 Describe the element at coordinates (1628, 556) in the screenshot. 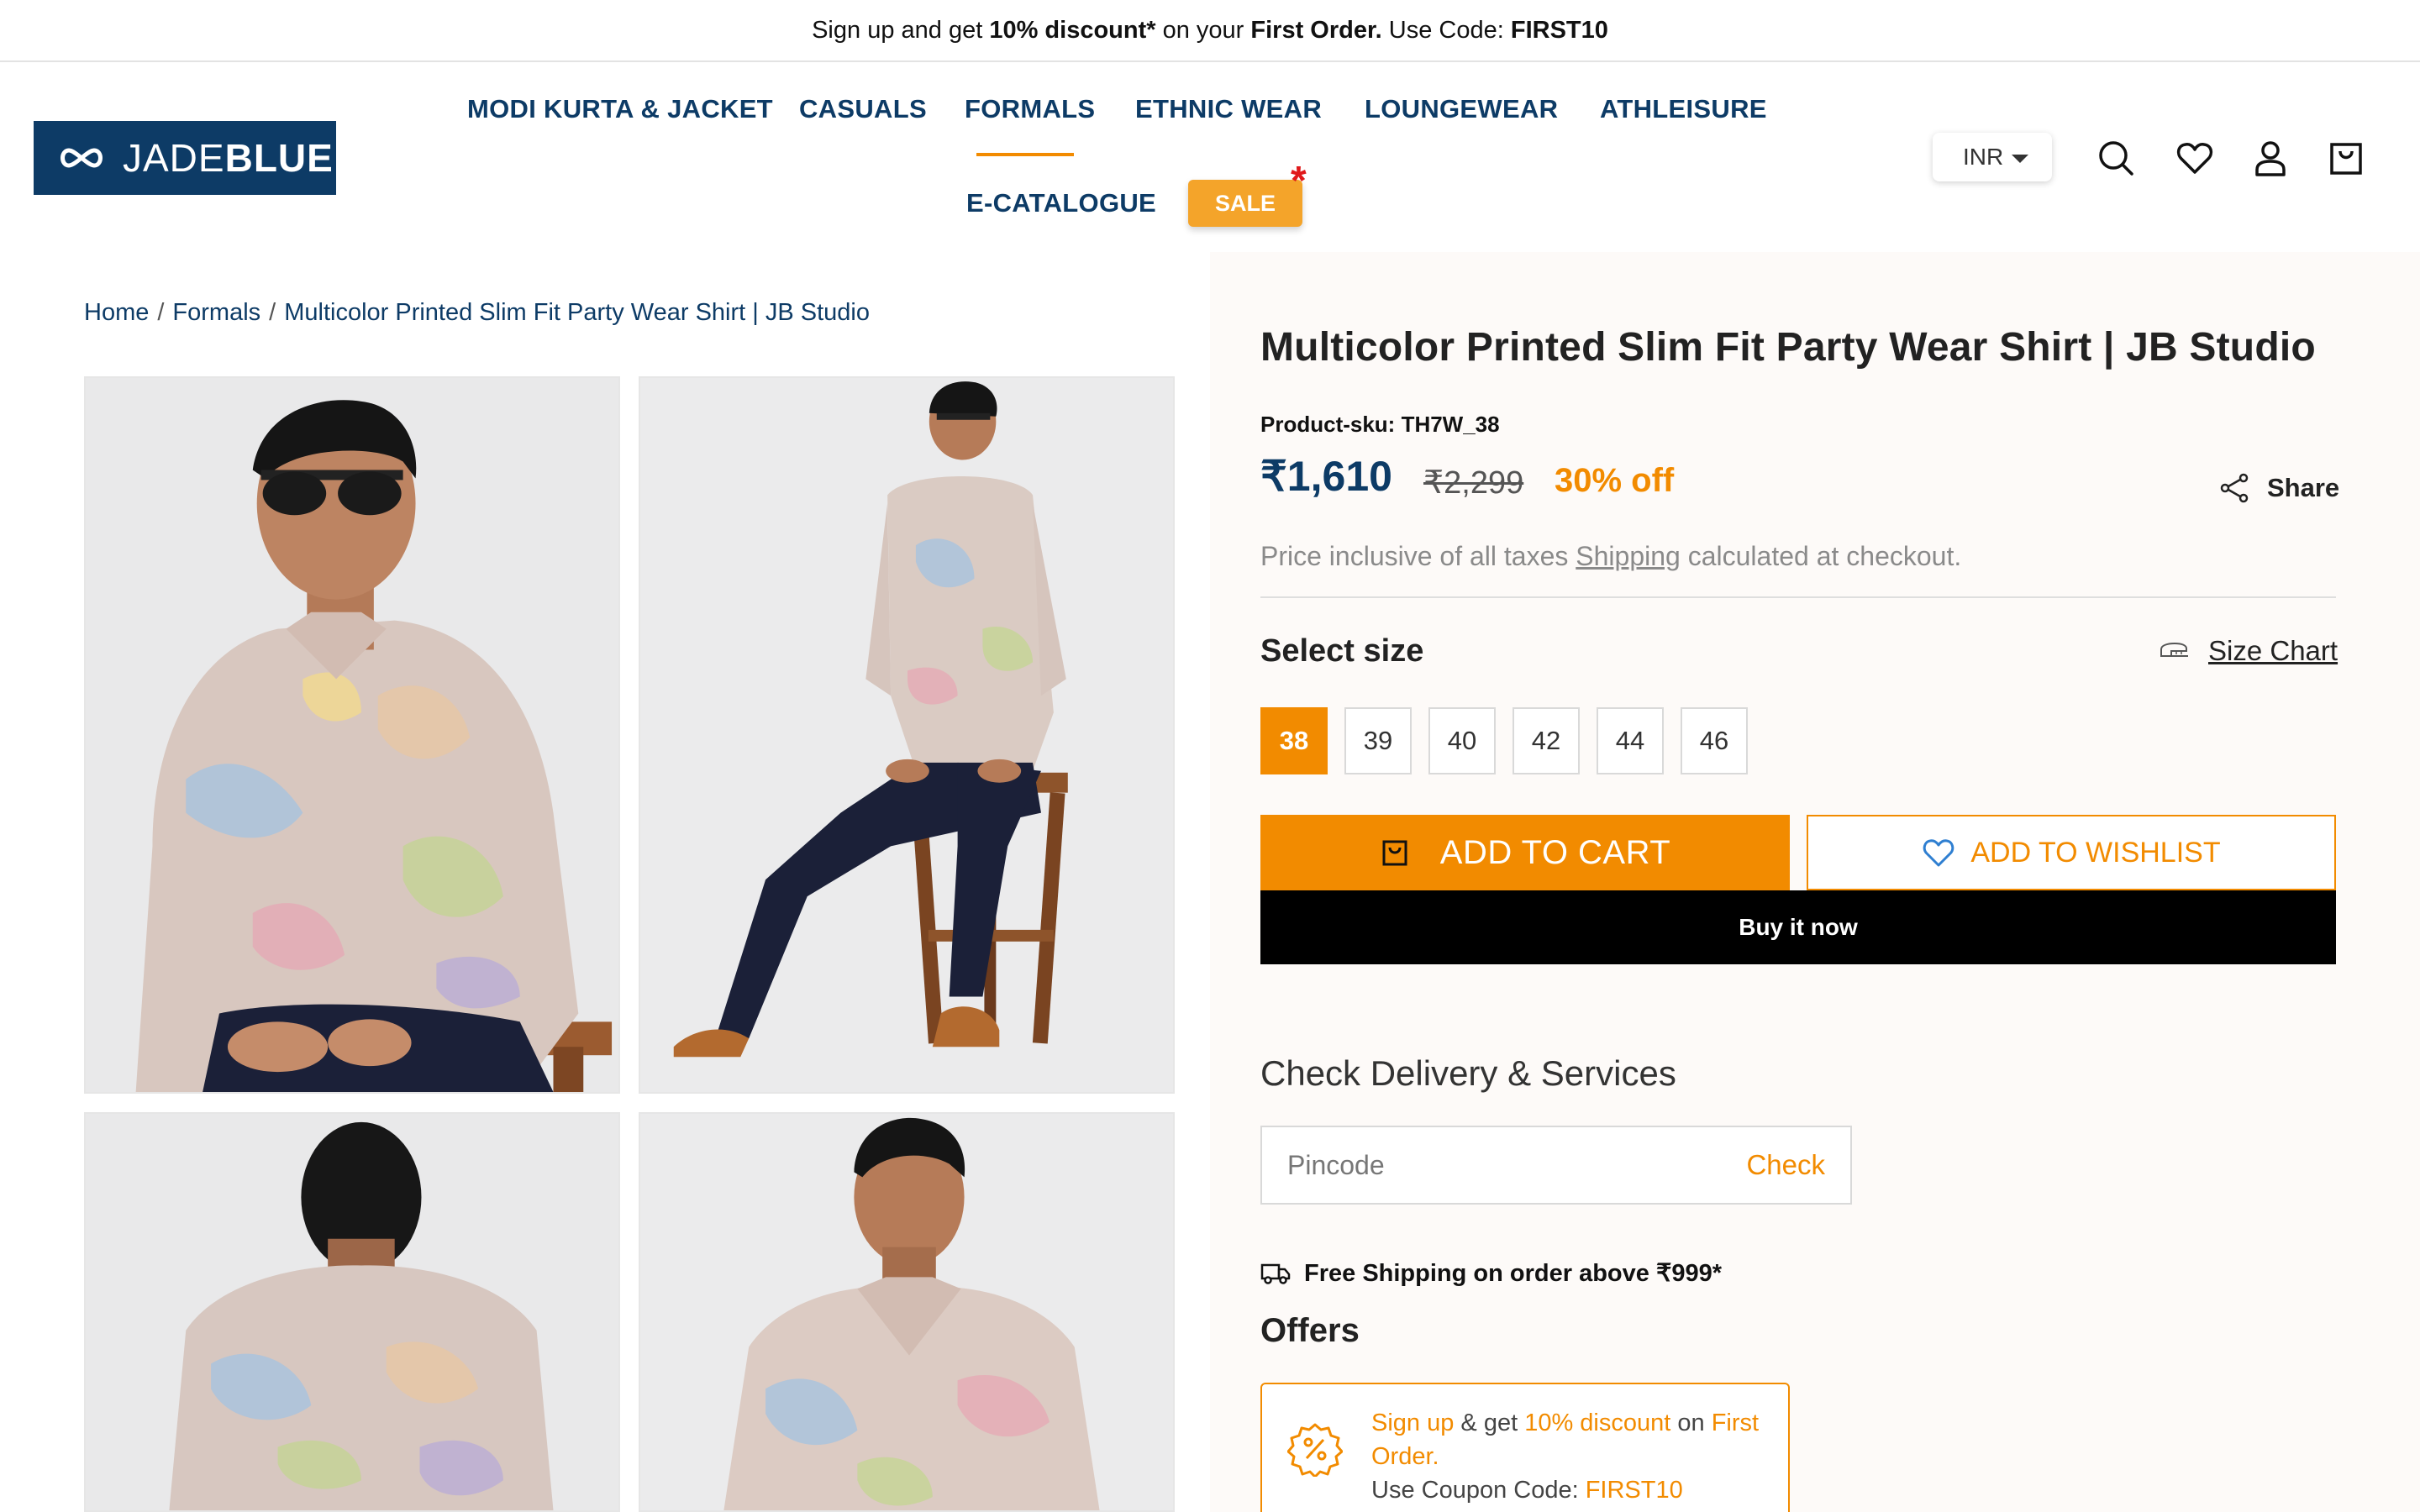

I see `shipping-link: Shipping` at that location.